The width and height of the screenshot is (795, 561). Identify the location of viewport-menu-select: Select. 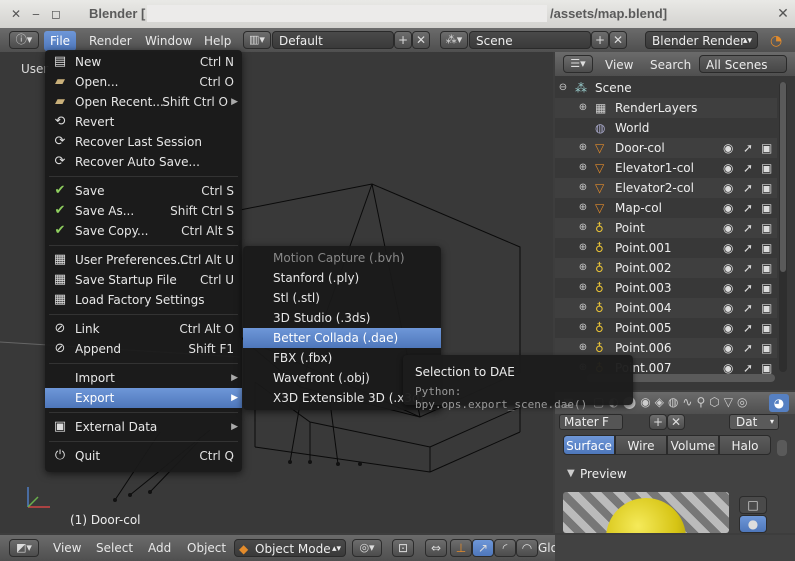
(114, 548).